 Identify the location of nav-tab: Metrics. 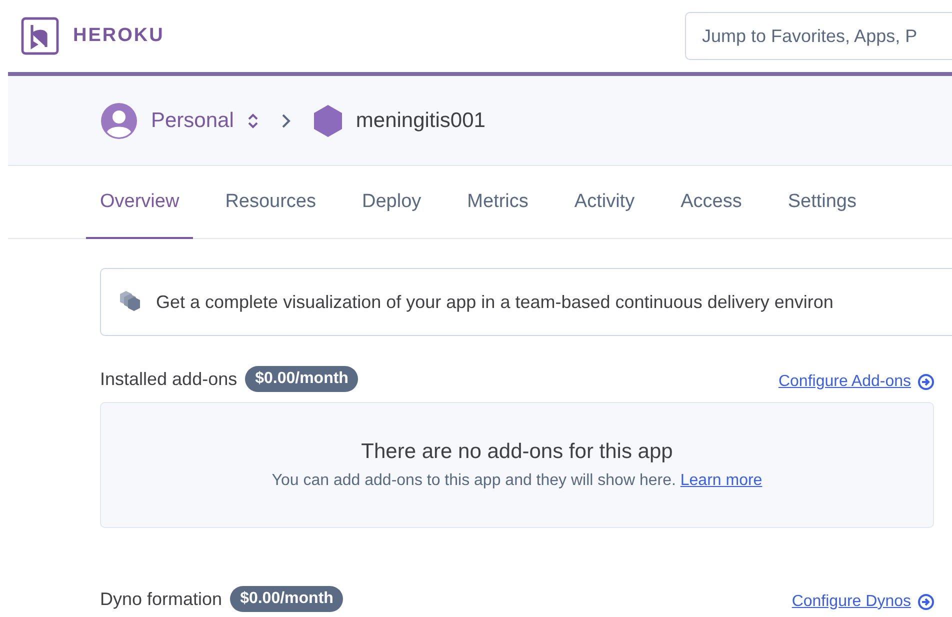
(497, 202).